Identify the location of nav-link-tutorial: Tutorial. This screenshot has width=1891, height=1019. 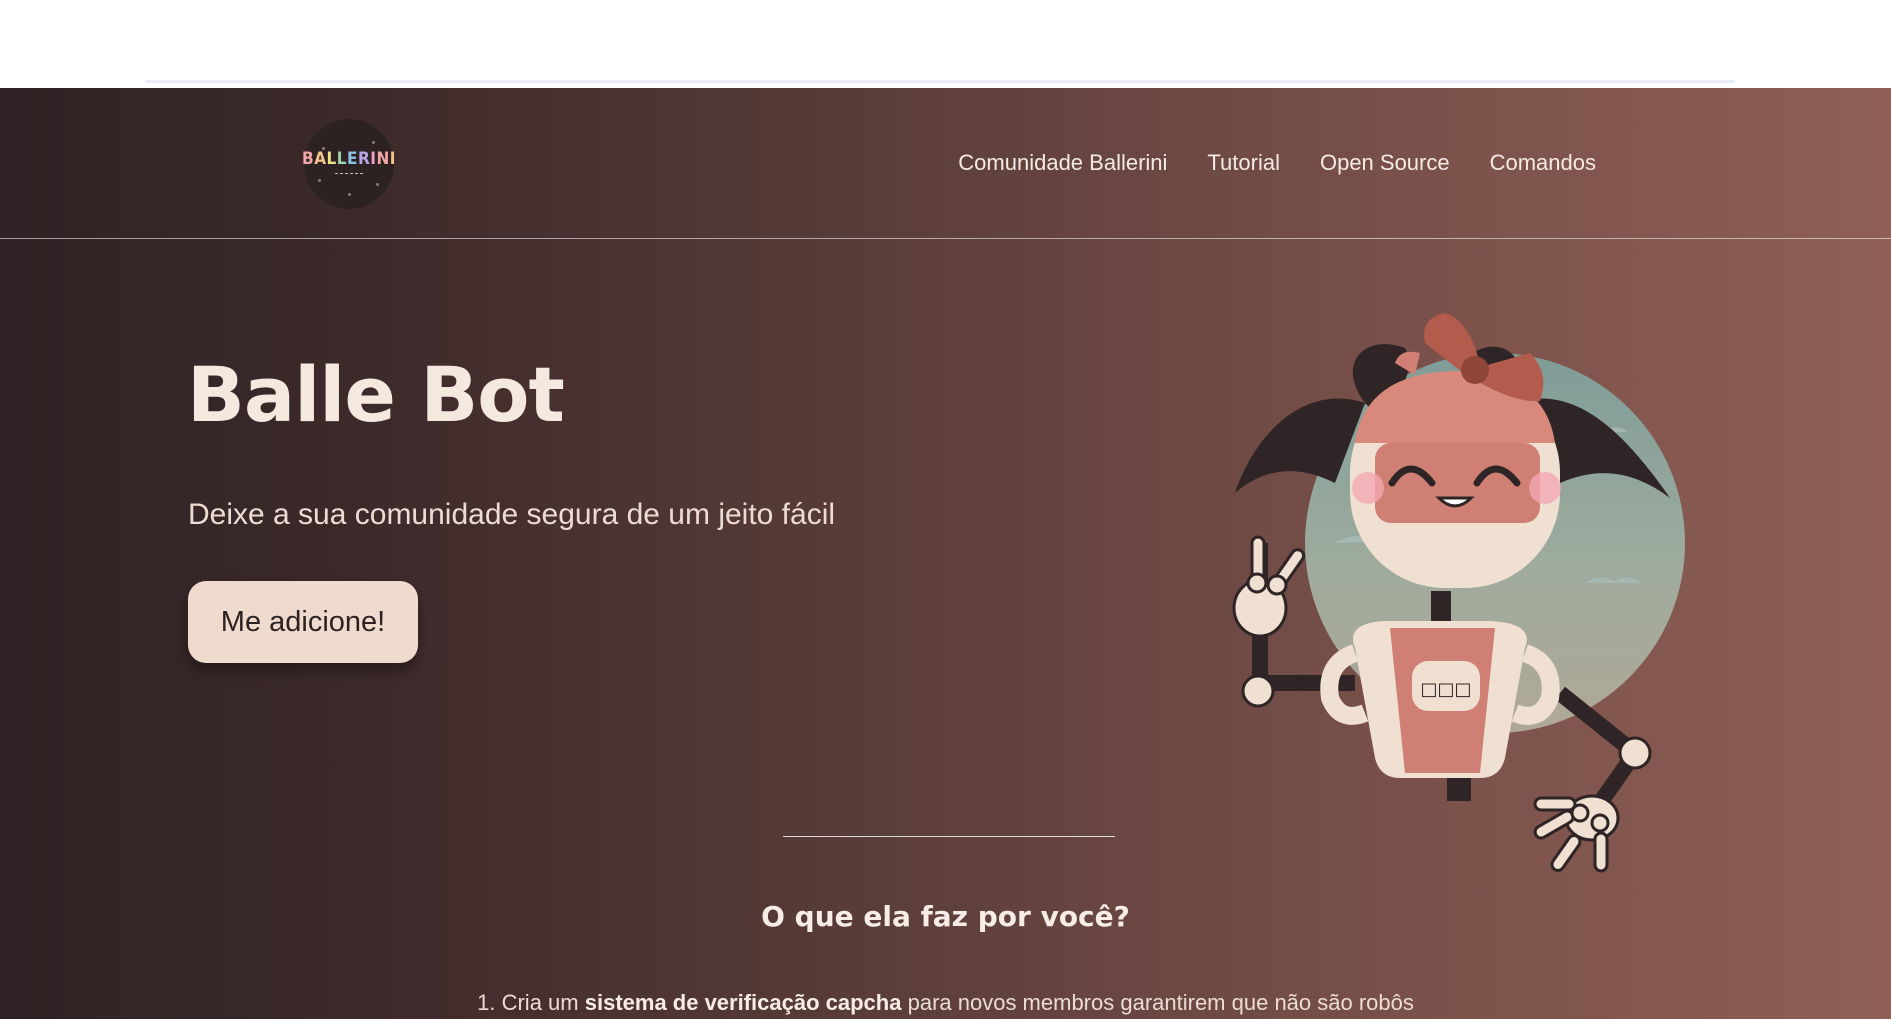
(1243, 163).